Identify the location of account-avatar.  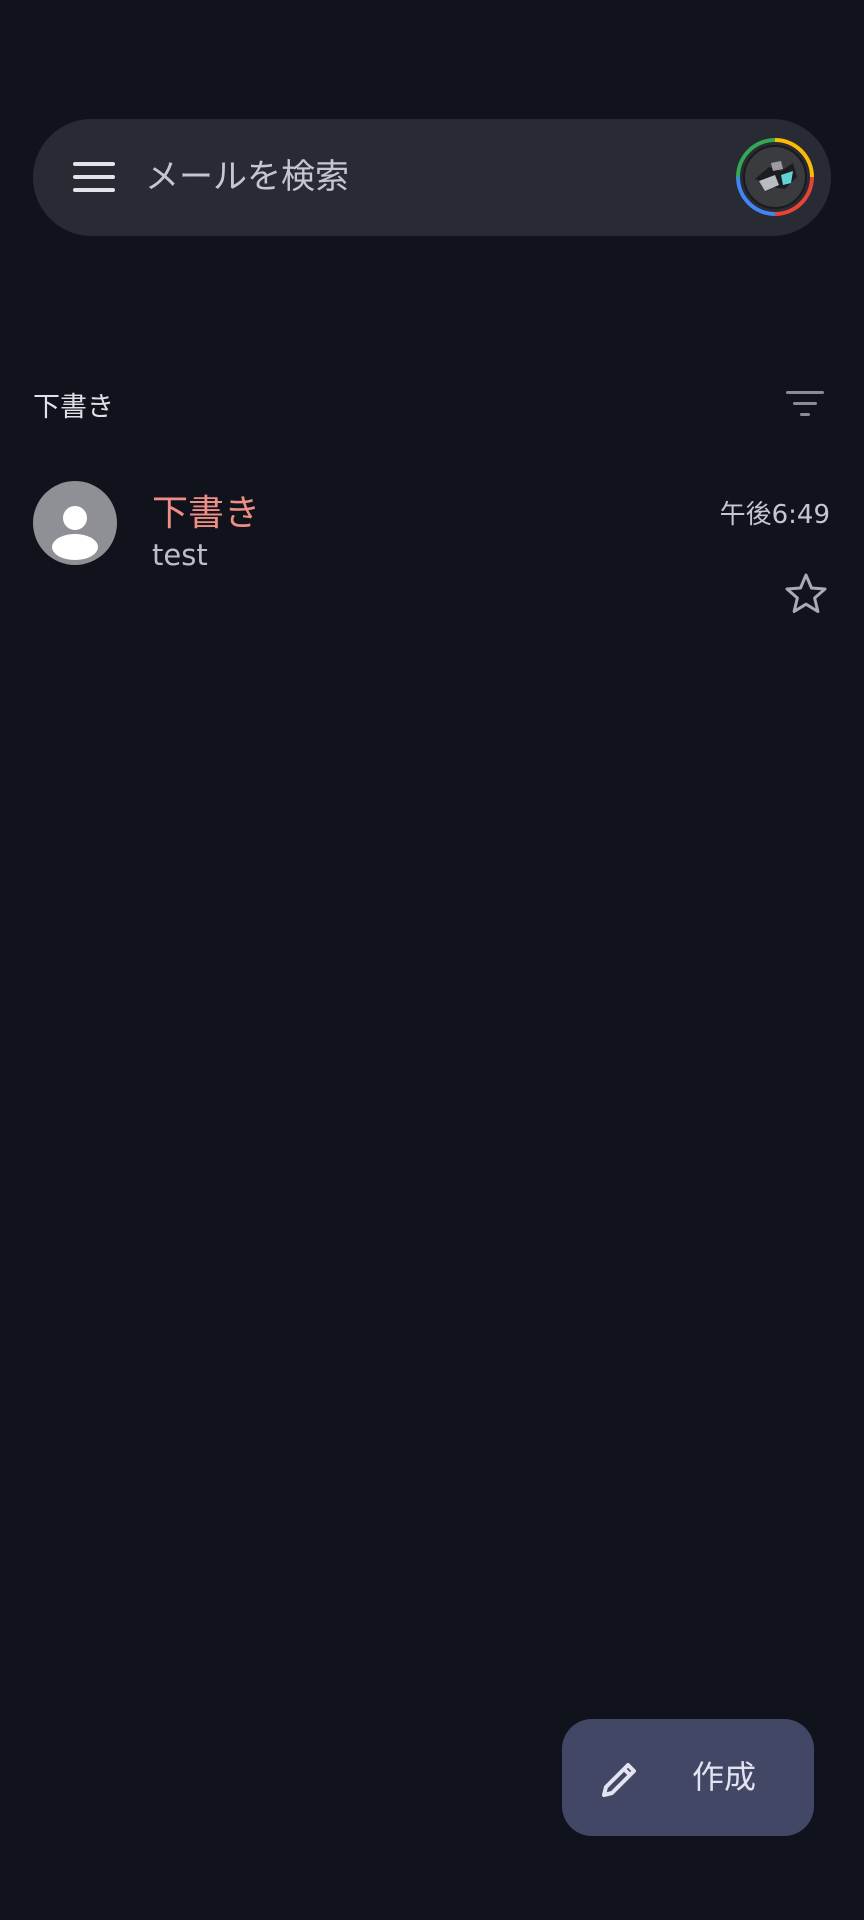
(775, 177).